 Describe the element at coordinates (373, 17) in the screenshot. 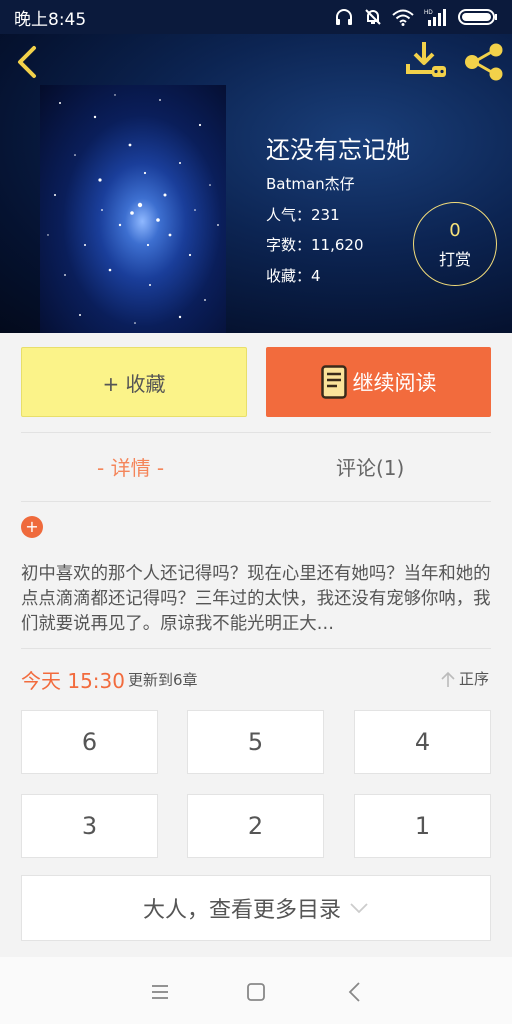

I see `alarm-off-icon` at that location.